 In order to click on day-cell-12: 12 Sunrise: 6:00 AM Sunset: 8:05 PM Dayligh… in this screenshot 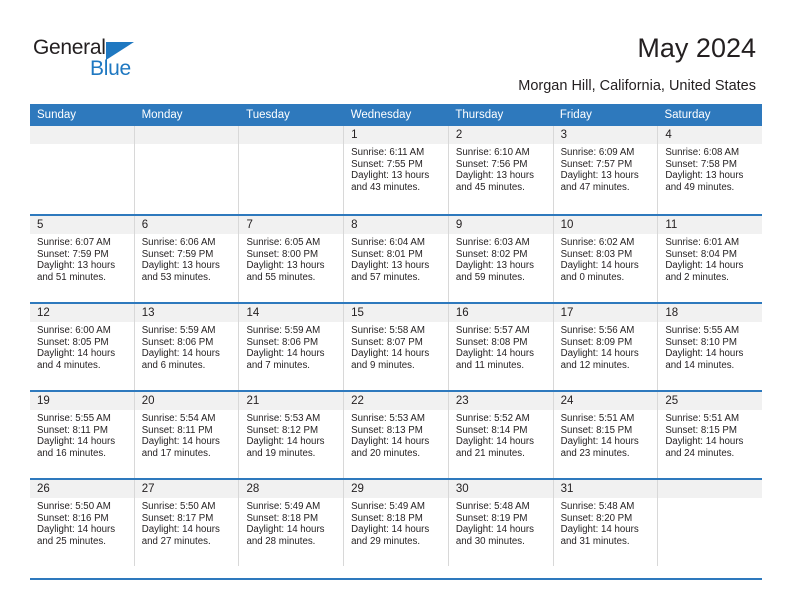, I will do `click(82, 347)`.